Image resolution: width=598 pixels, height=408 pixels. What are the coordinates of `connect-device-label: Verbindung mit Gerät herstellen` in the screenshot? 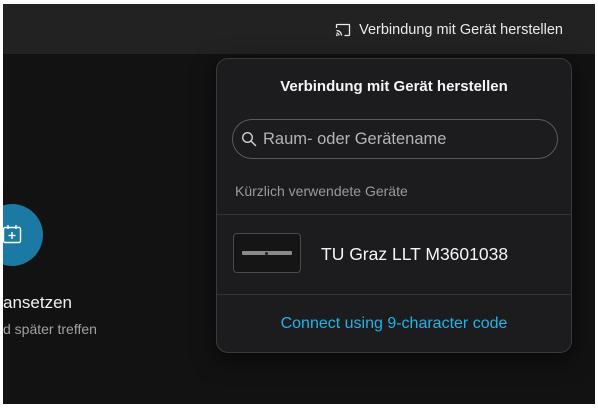 It's located at (461, 30).